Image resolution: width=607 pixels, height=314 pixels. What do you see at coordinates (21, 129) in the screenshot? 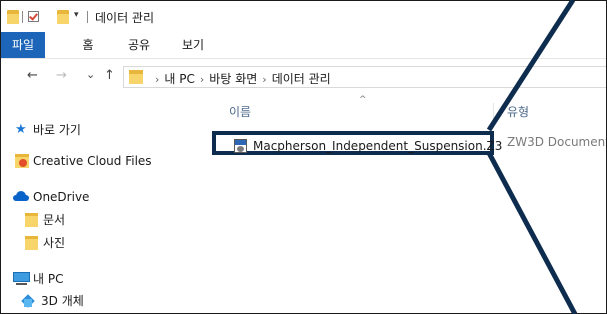
I see `star-icon: ★` at bounding box center [21, 129].